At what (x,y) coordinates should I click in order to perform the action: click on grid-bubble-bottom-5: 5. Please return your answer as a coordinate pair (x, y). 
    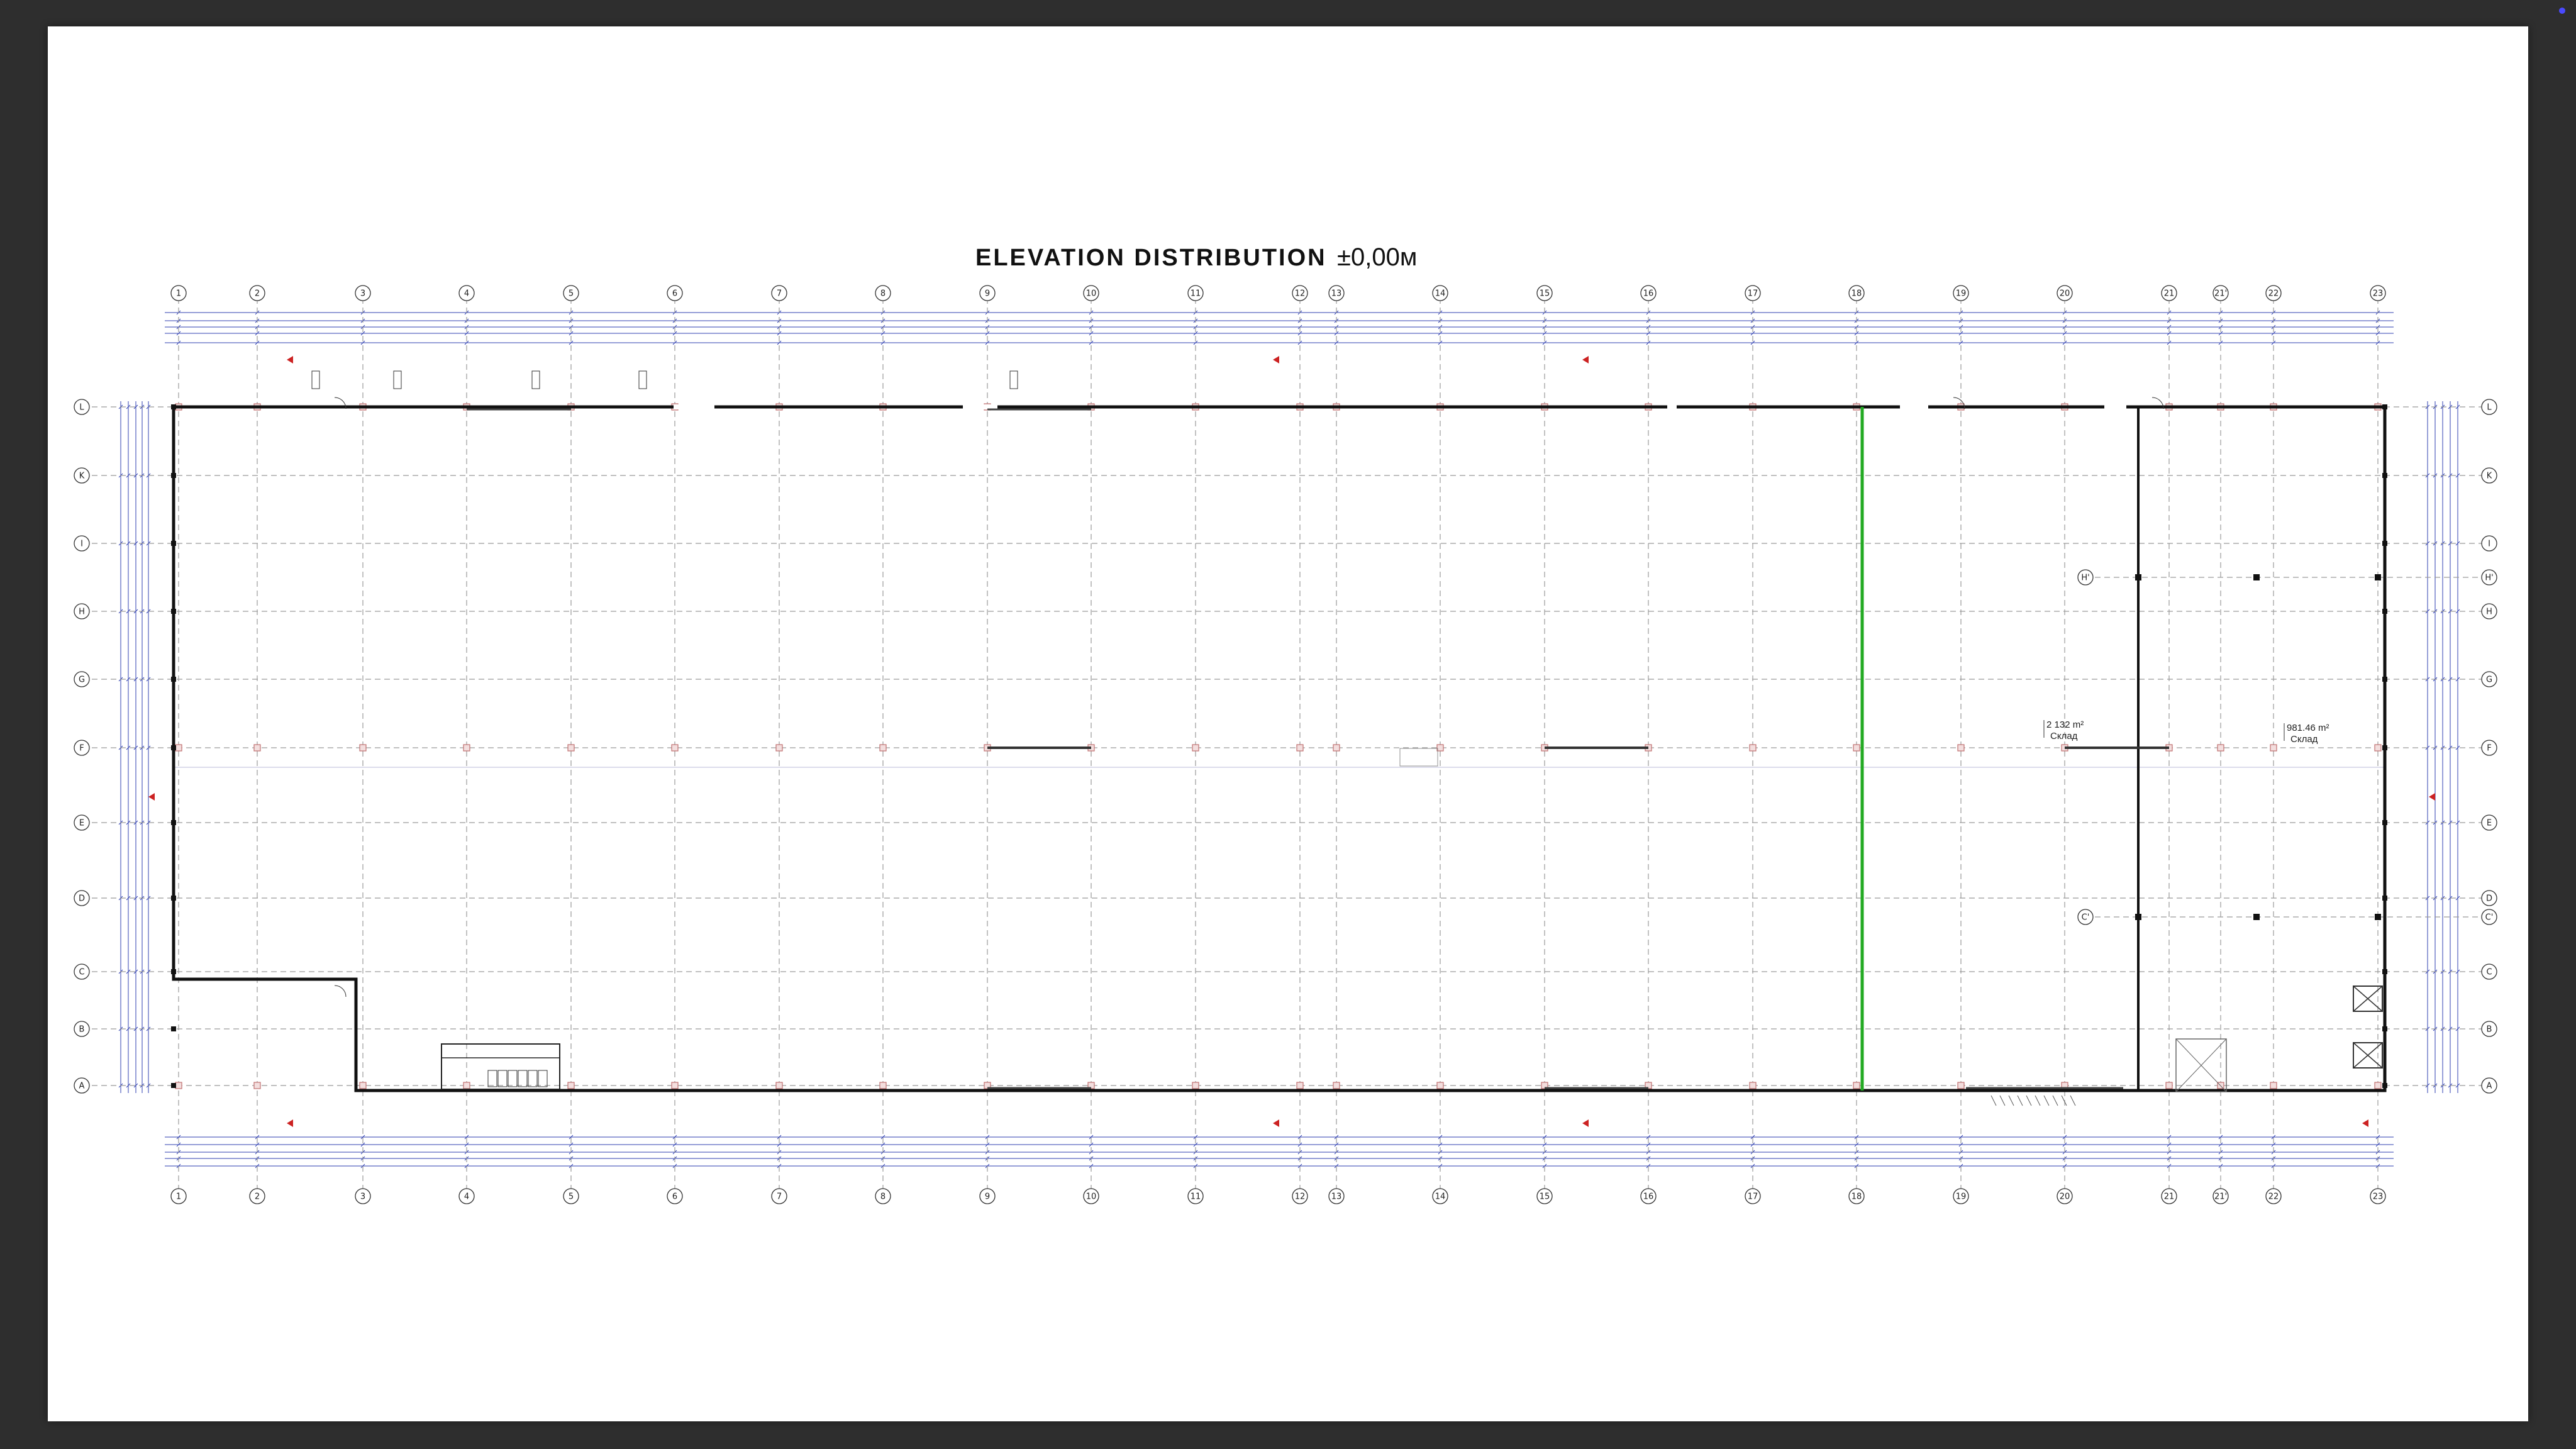
    Looking at the image, I should click on (571, 1196).